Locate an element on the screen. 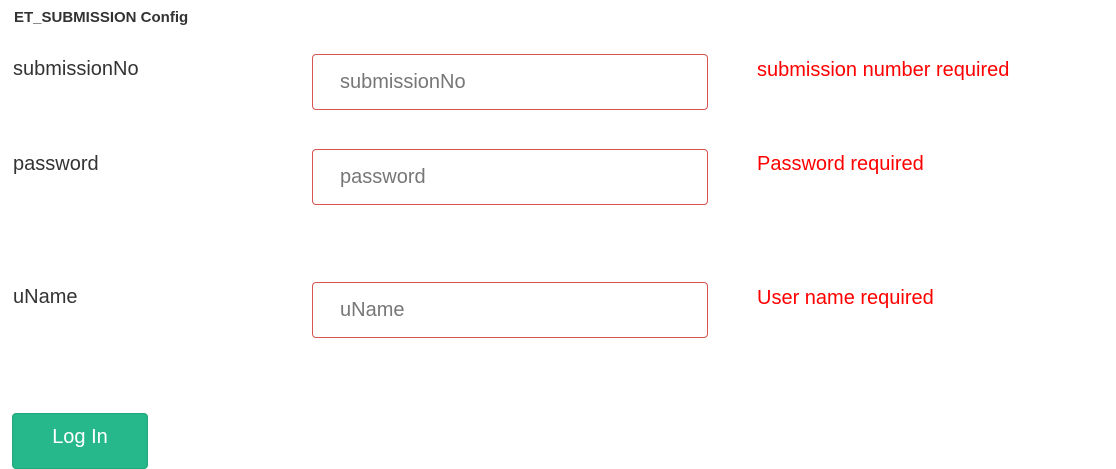  uname-label: uName is located at coordinates (45, 297).